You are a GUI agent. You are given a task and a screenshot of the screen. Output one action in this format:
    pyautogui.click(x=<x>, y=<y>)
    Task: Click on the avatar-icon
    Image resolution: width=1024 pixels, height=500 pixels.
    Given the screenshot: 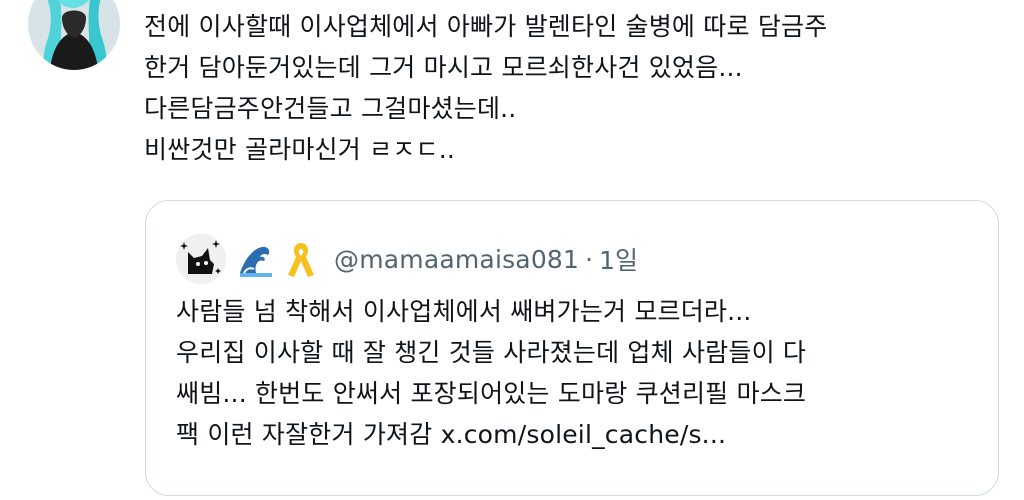 What is the action you would take?
    pyautogui.click(x=74, y=35)
    